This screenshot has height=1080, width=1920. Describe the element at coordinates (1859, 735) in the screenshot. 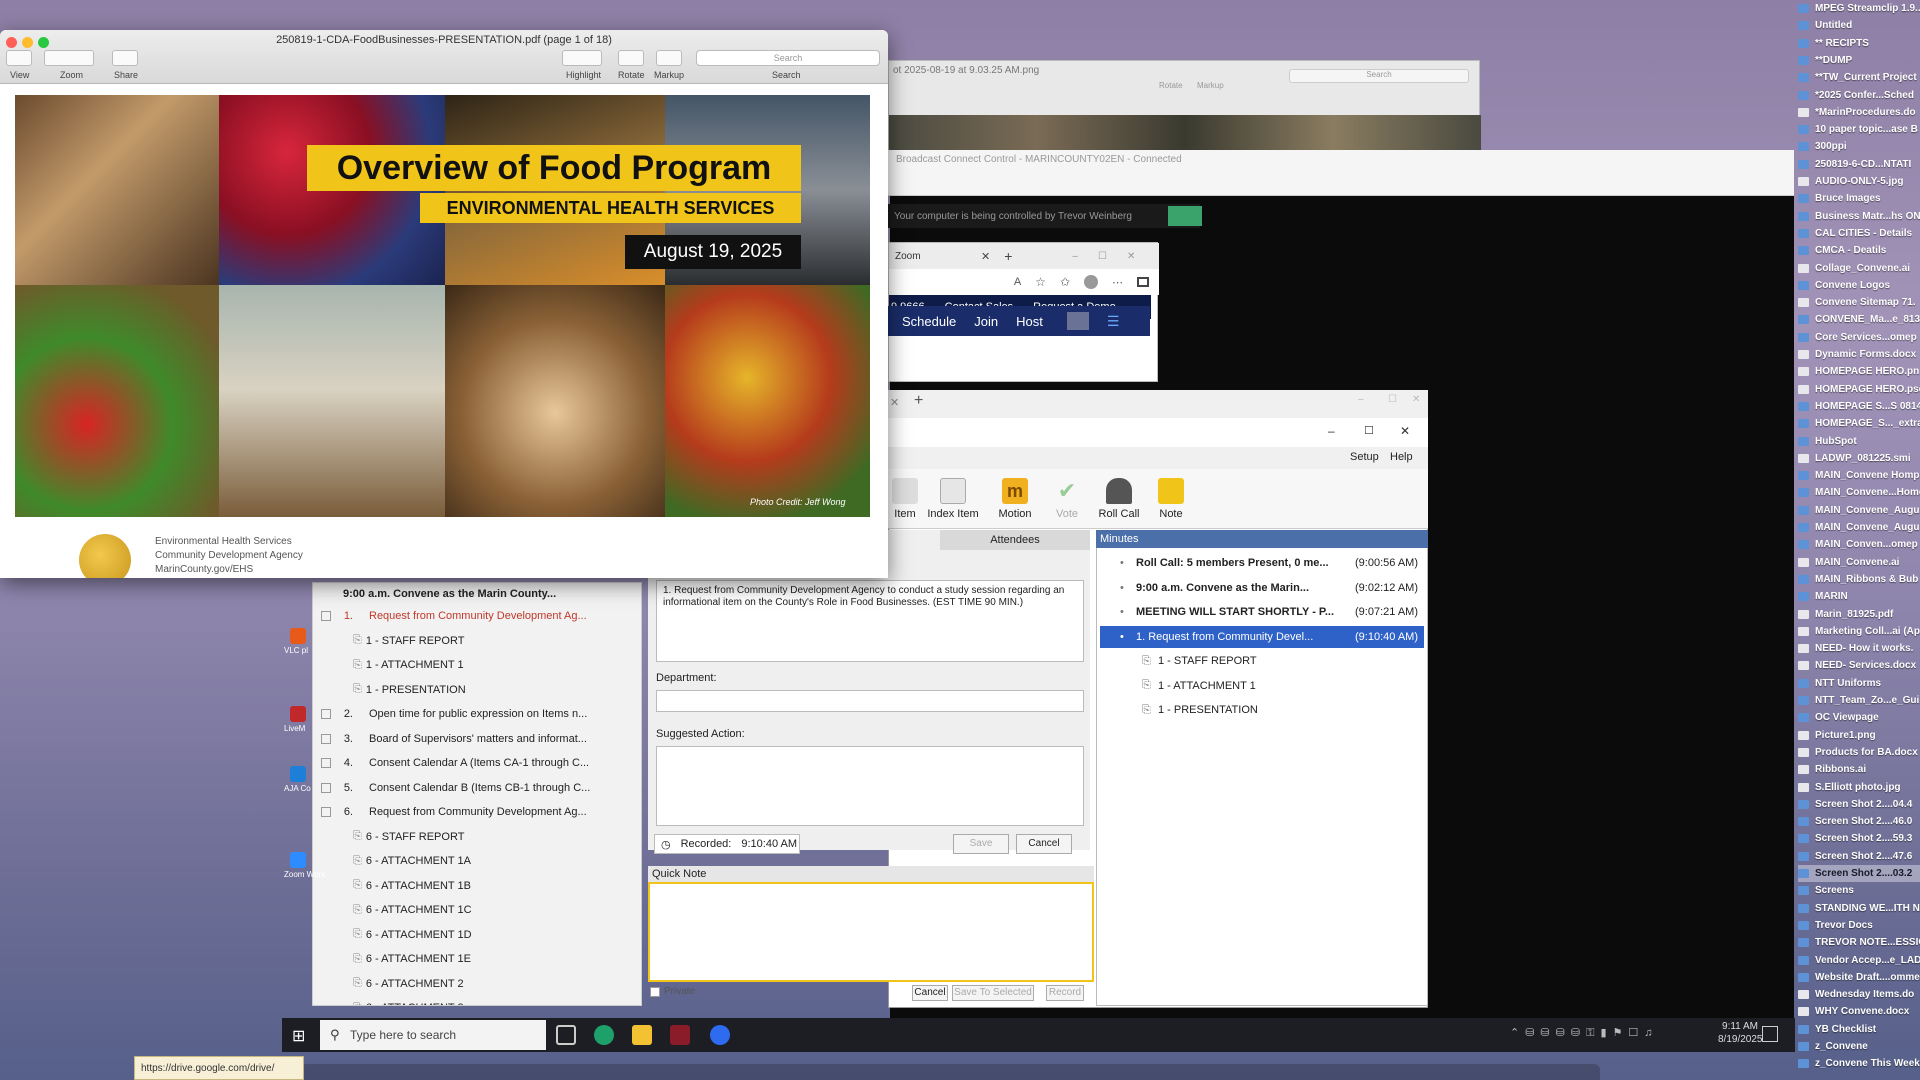

I see `desktop-item: Picture1.png` at that location.